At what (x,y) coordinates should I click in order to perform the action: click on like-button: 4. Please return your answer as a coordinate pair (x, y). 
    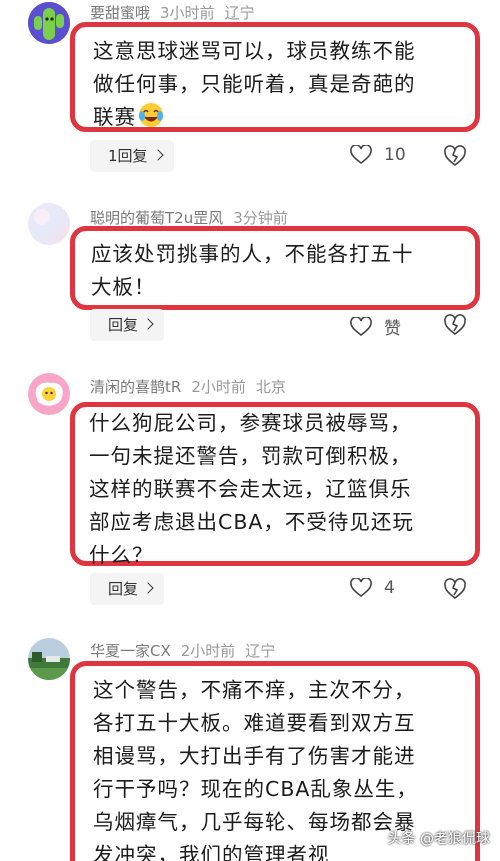
    Looking at the image, I should click on (372, 588).